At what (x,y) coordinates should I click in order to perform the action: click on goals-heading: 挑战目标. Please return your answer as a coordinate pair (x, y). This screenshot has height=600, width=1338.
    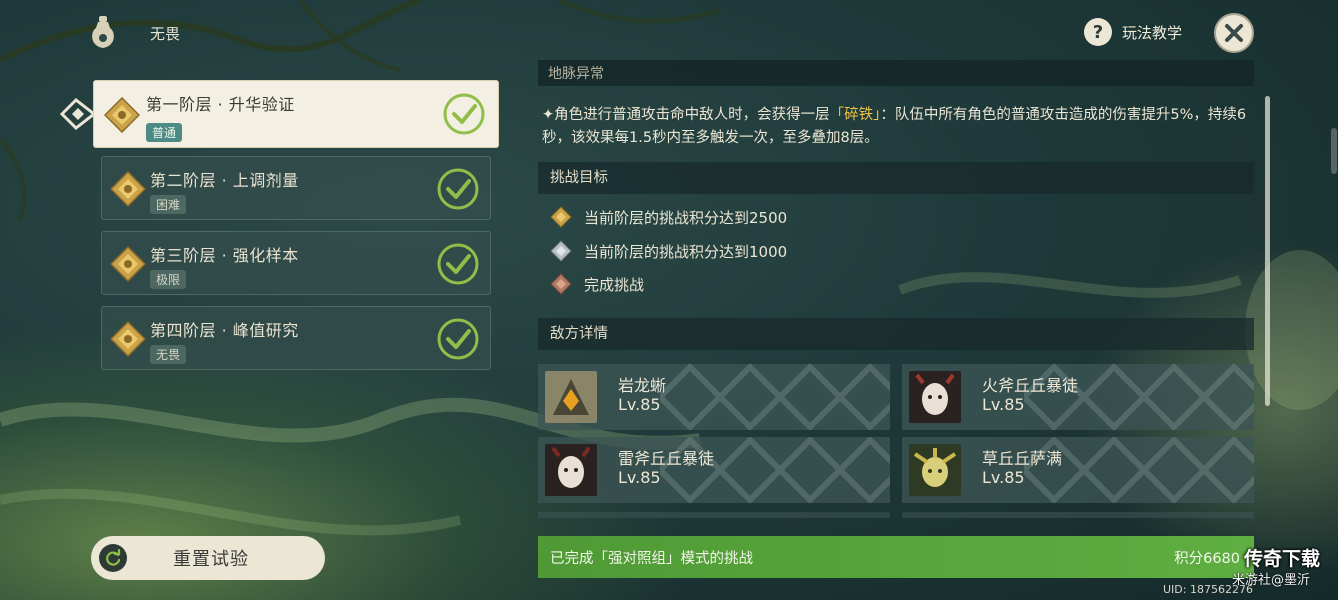
    Looking at the image, I should click on (896, 178).